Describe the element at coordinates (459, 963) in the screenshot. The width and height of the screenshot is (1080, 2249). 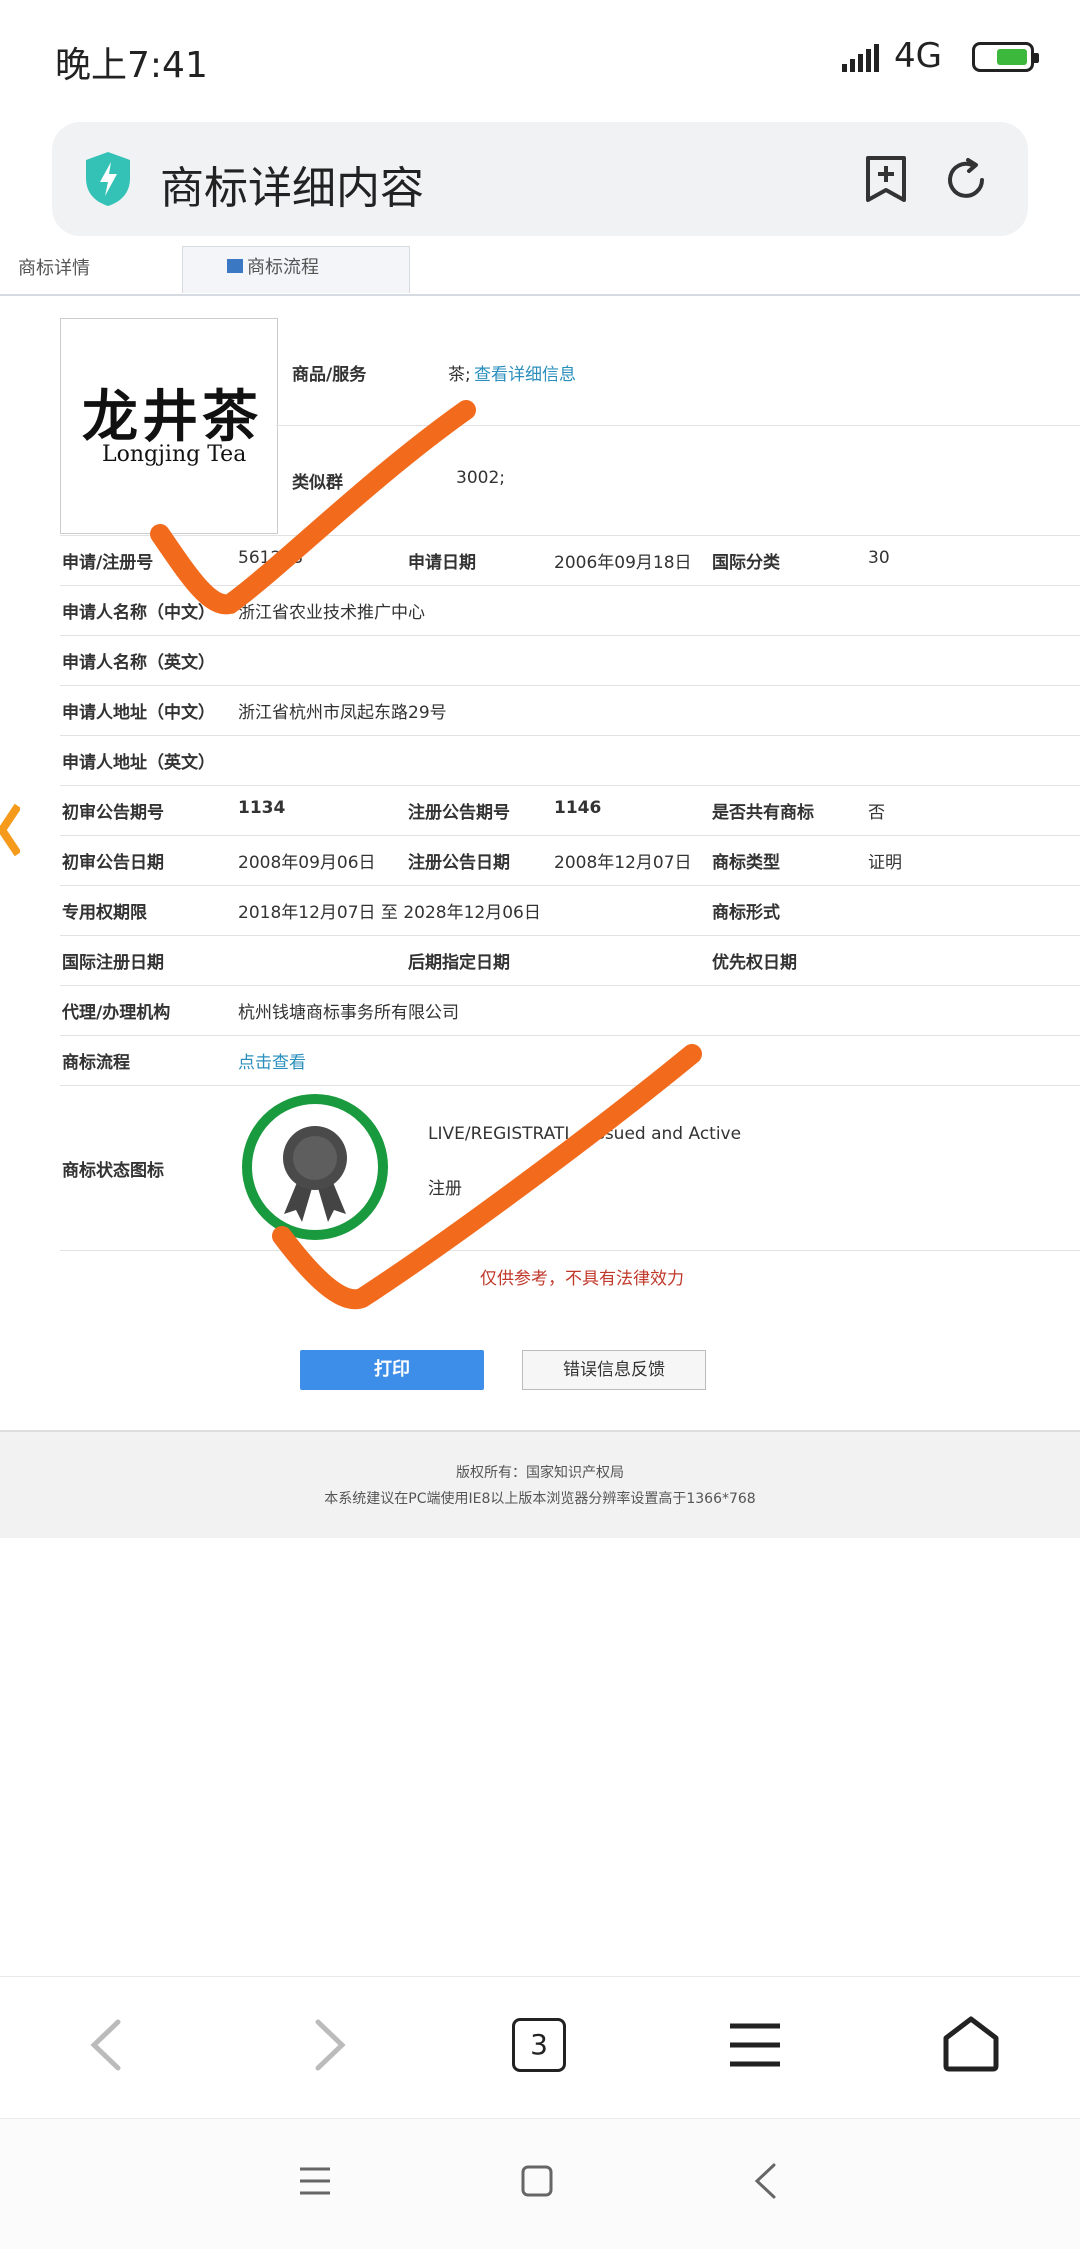
I see `later-date-label: 后期指定日期` at that location.